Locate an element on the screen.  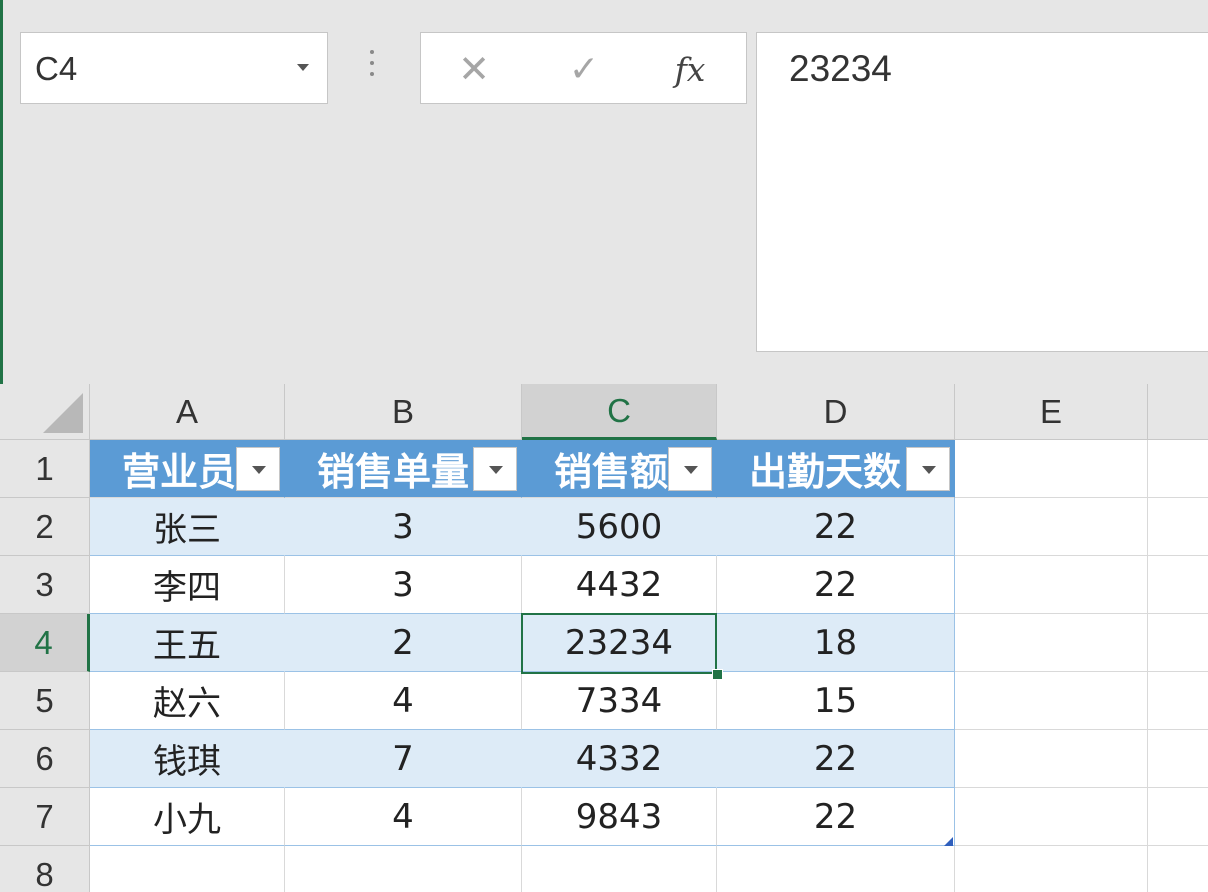
table-resize-handle is located at coordinates (948, 841).